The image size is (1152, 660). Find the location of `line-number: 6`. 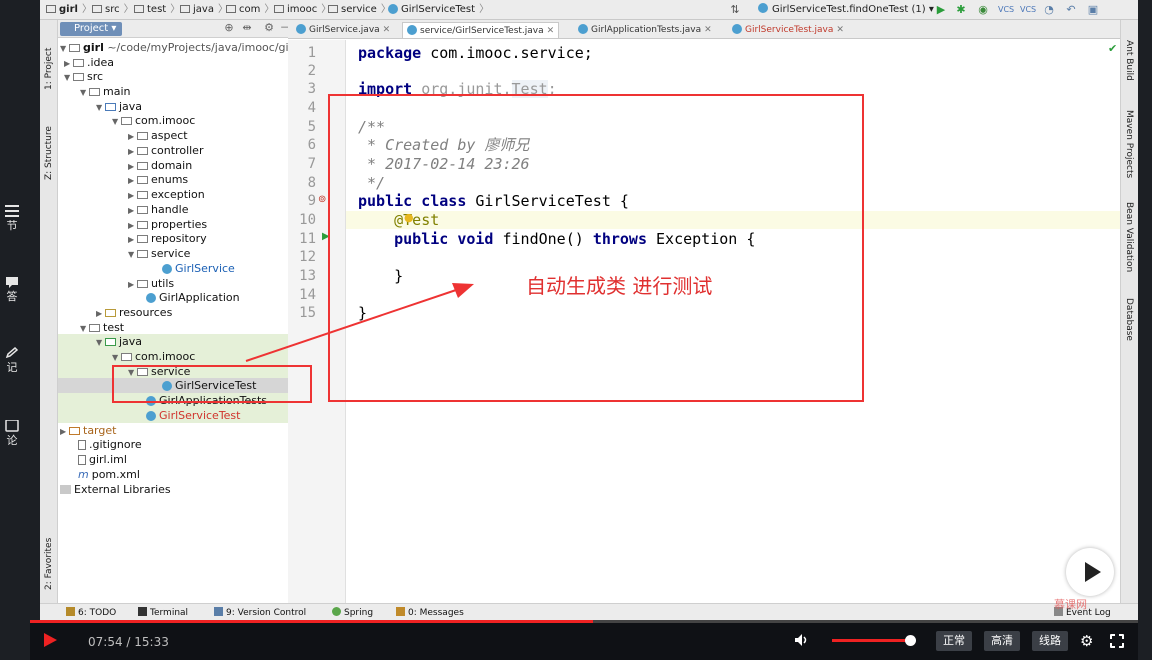

line-number: 6 is located at coordinates (311, 145).